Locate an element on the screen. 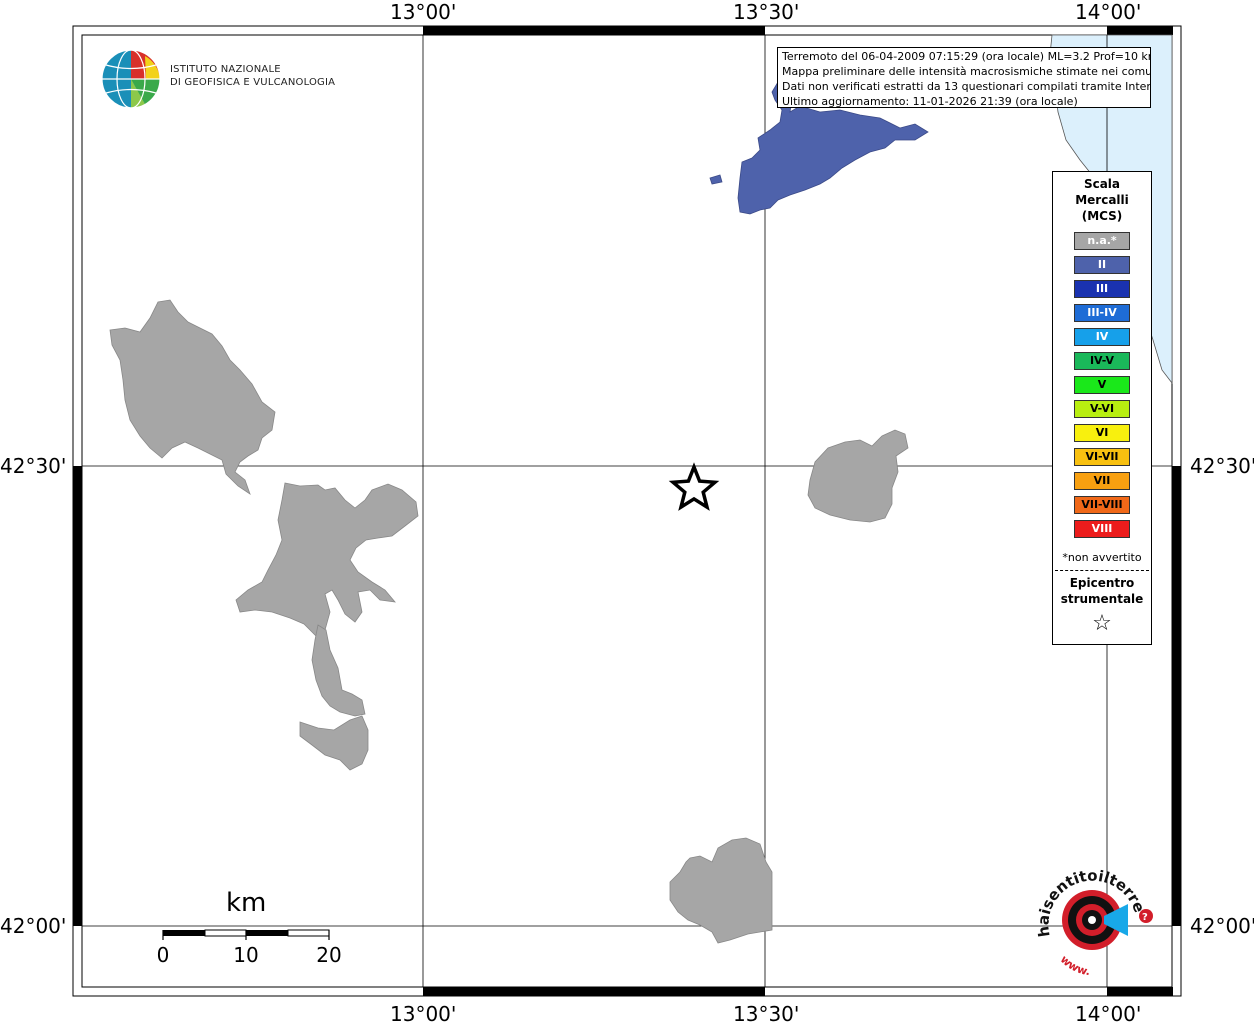 This screenshot has height=1026, width=1254. lon-label-bottom-1400: 14°00' is located at coordinates (1108, 1014).